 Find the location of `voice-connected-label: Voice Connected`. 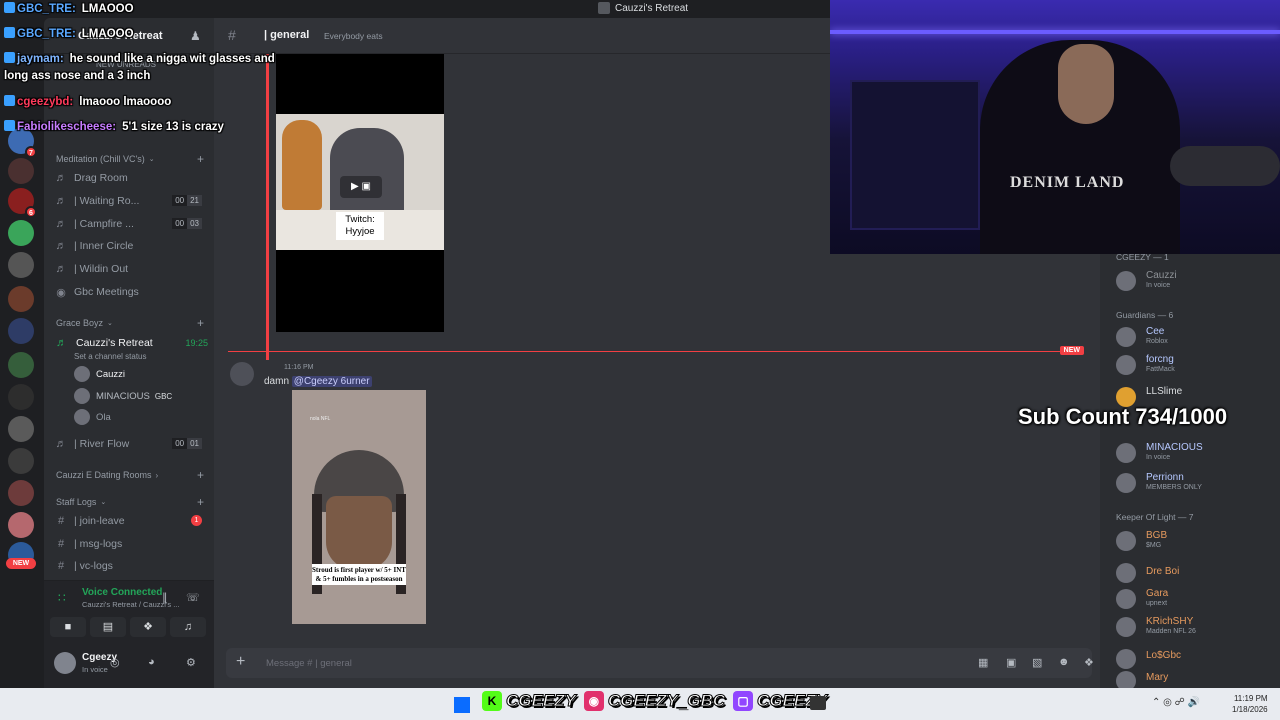

voice-connected-label: Voice Connected is located at coordinates (122, 592).